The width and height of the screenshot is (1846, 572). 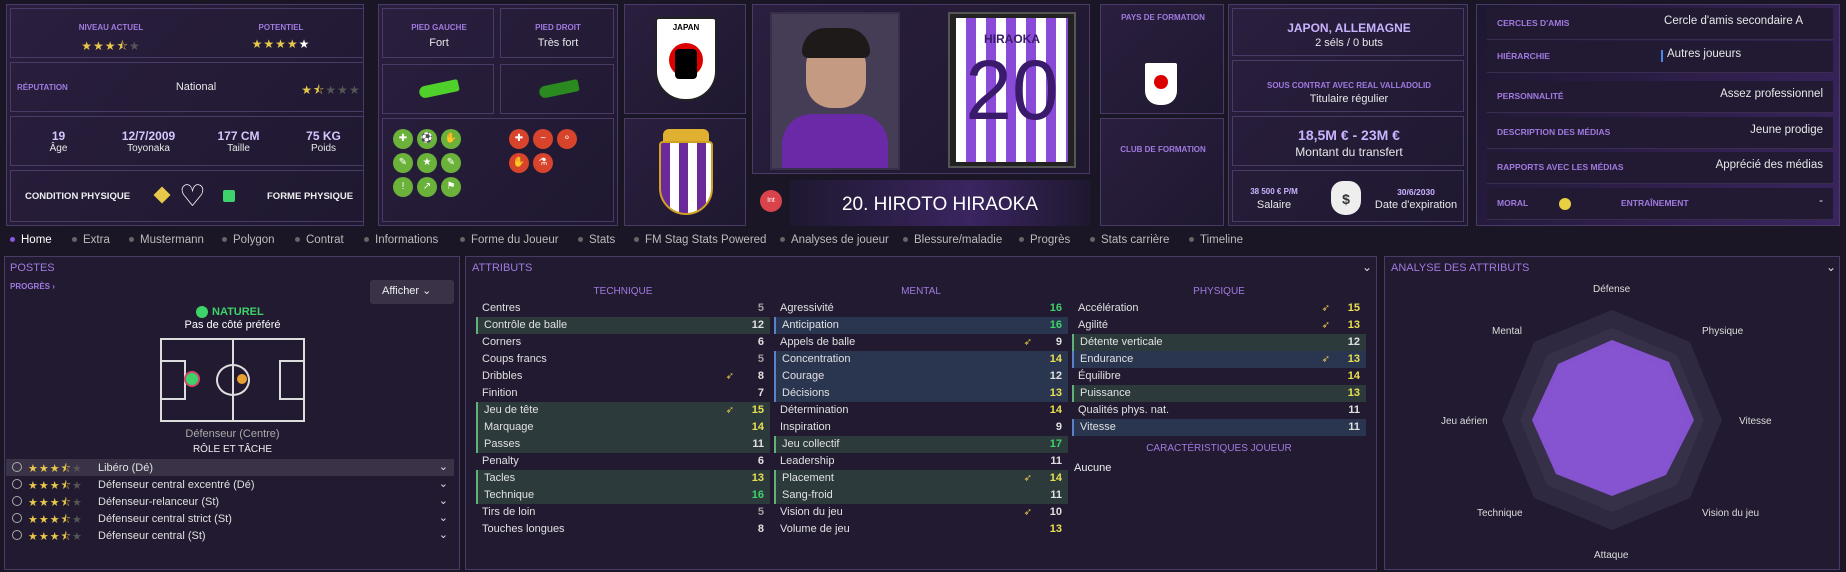 I want to click on attribute-row: Tirs de loin 5, so click(x=623, y=512).